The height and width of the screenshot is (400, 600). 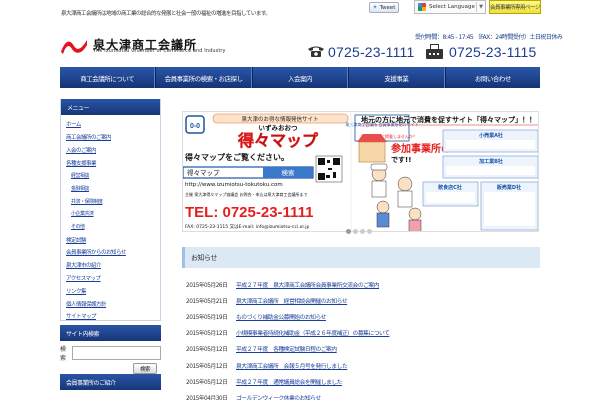 I want to click on sidebar-menu-item: 商工会議所のご案内, so click(x=110, y=137).